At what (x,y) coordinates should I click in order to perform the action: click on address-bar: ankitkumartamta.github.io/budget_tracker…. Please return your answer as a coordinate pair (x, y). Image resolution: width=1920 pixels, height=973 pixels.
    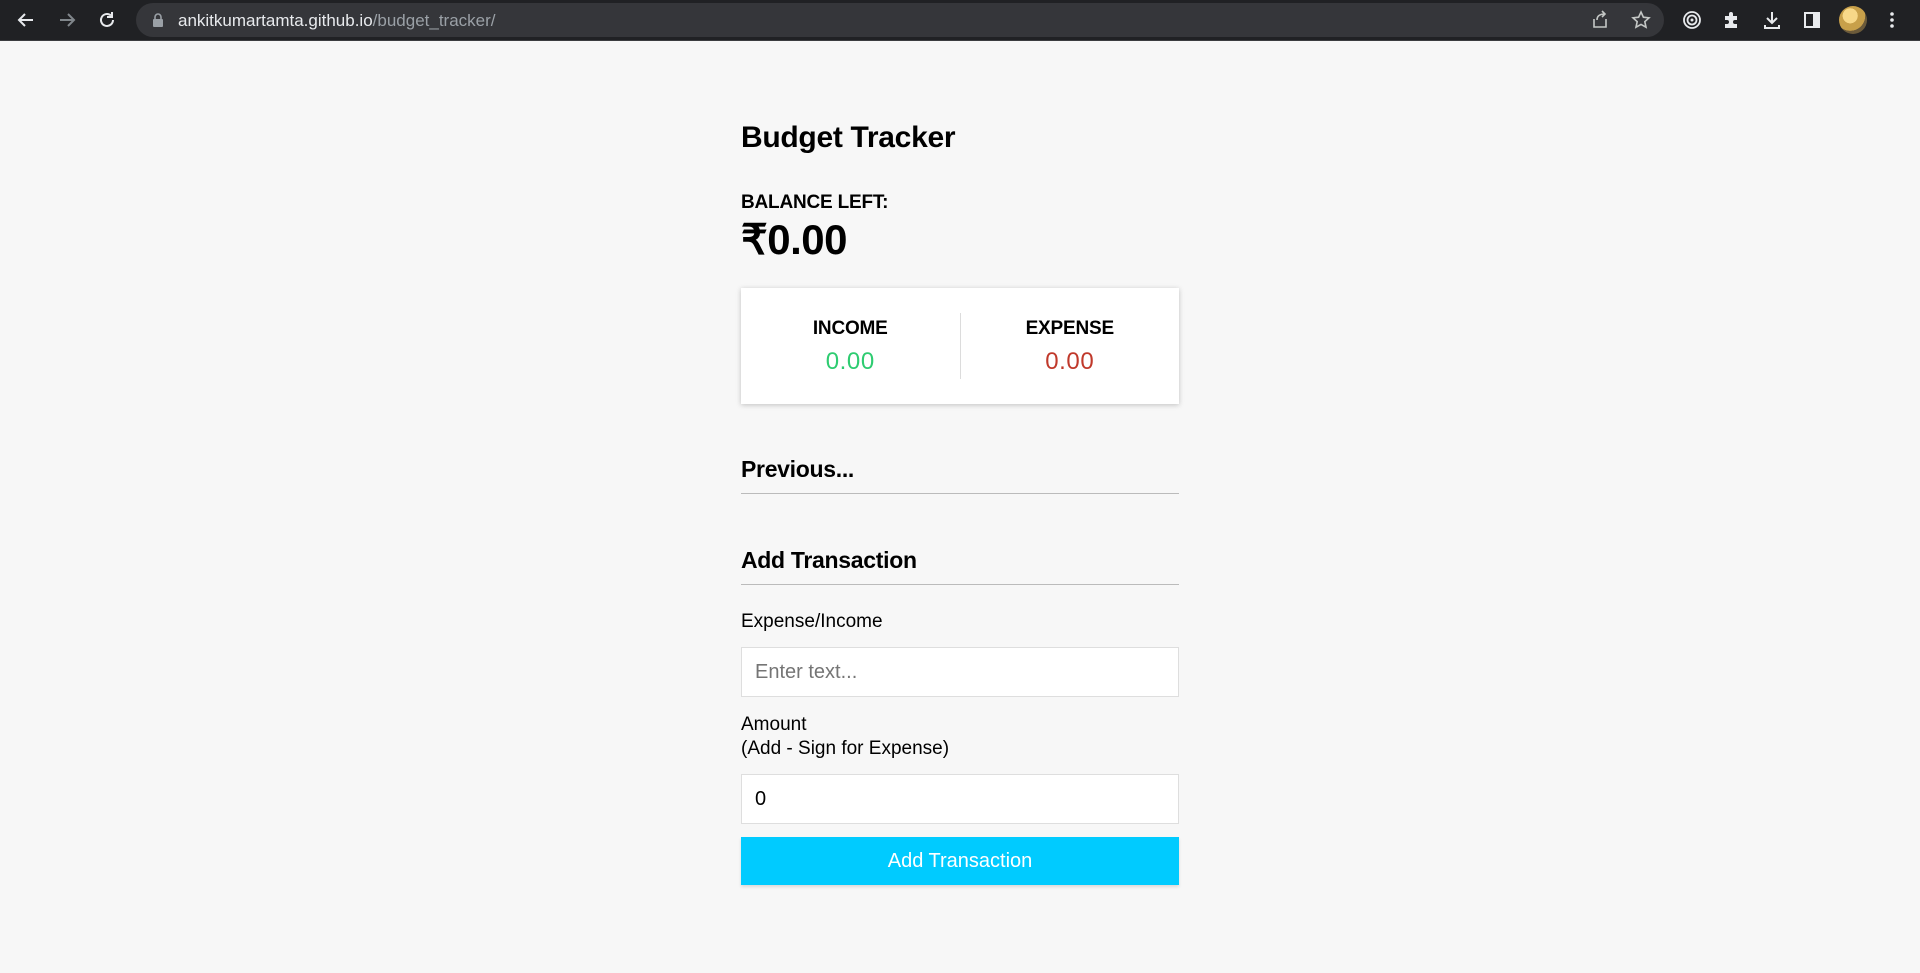
    Looking at the image, I should click on (900, 20).